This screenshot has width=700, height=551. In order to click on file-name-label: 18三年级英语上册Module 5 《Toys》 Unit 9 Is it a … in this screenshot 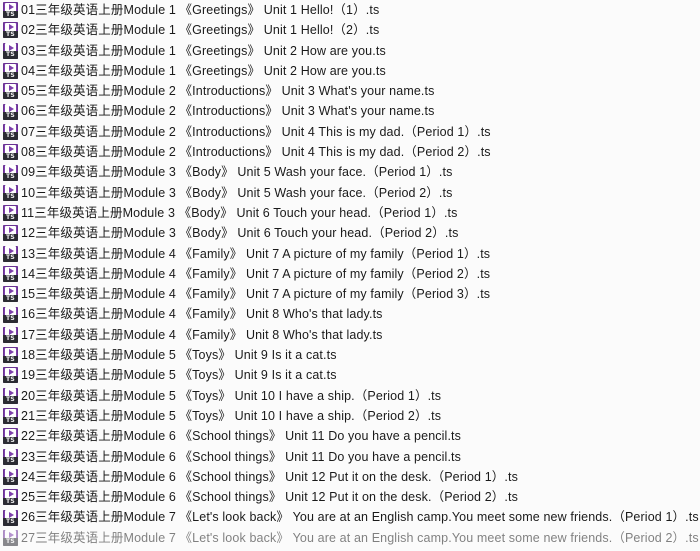, I will do `click(179, 355)`.